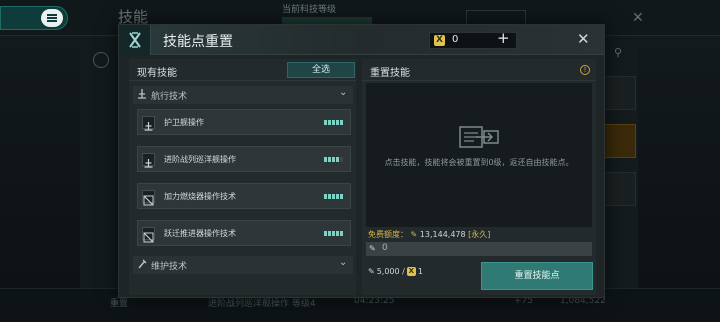  Describe the element at coordinates (34, 18) in the screenshot. I see `background-menu-pill` at that location.